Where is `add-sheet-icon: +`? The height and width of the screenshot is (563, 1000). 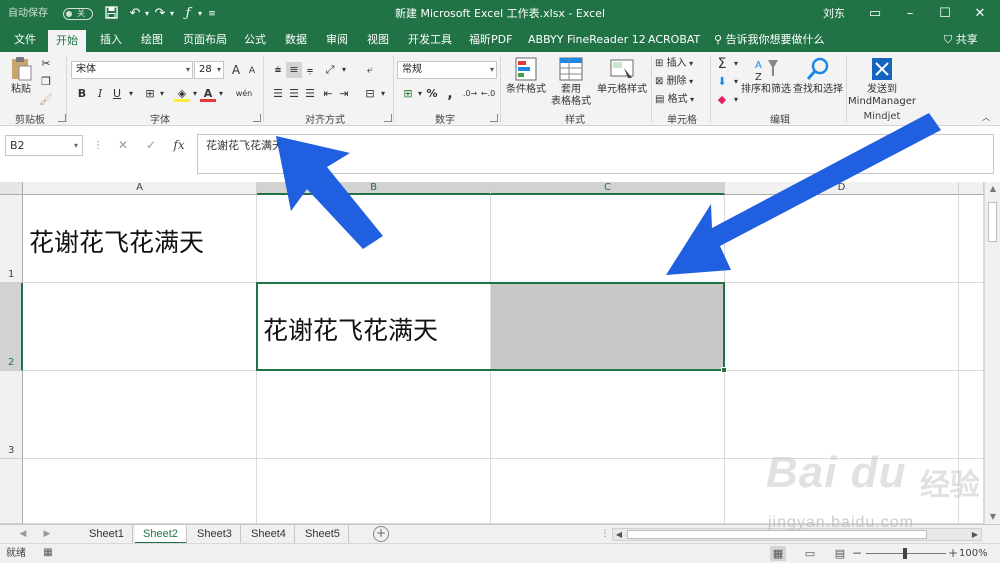 add-sheet-icon: + is located at coordinates (381, 534).